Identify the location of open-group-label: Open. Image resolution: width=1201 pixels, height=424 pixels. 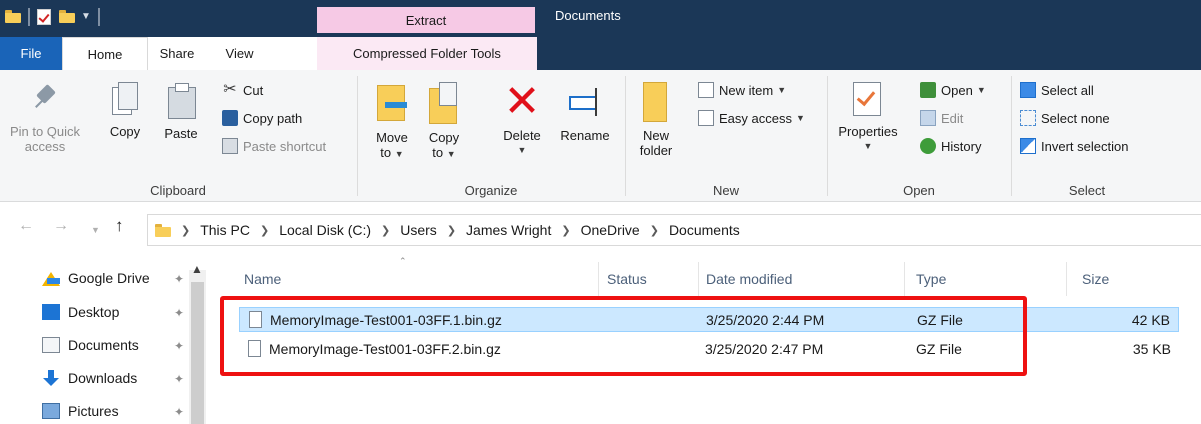
(919, 190).